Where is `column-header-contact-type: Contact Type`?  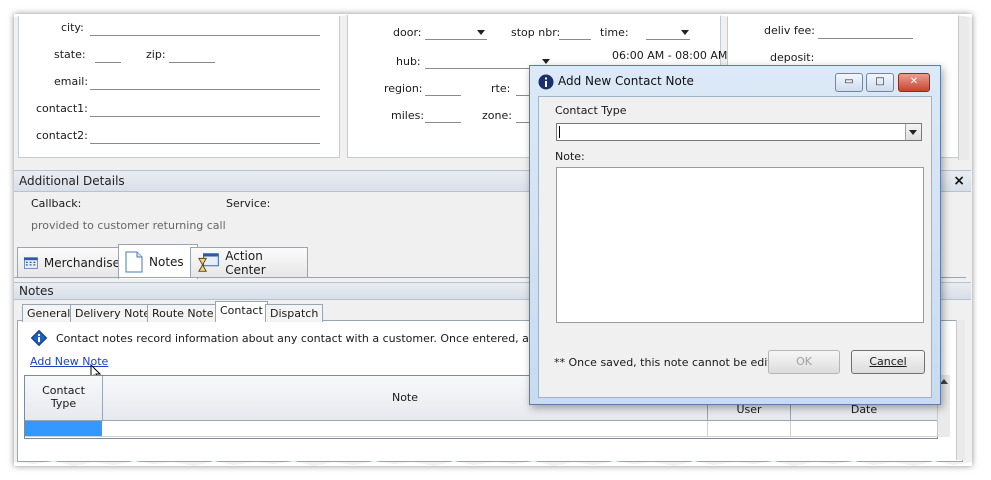
column-header-contact-type: Contact Type is located at coordinates (64, 398).